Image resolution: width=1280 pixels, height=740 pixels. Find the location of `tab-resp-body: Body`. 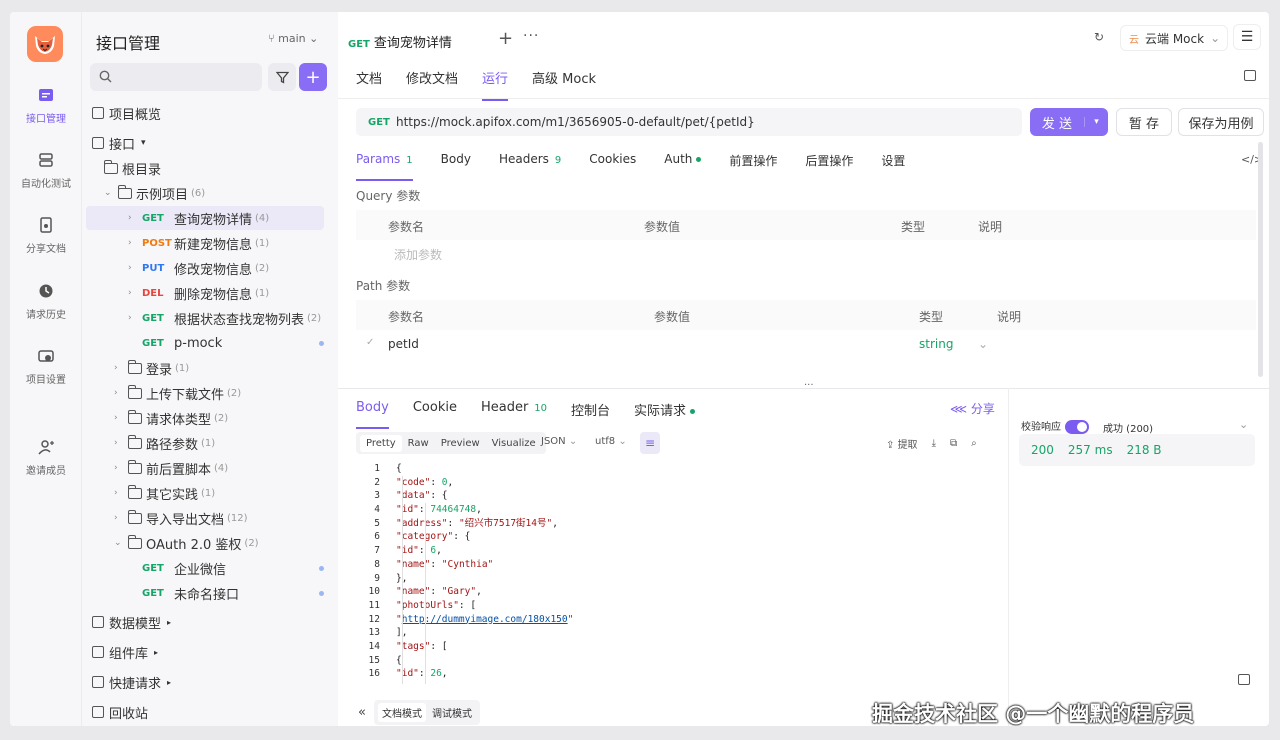

tab-resp-body: Body is located at coordinates (372, 414).